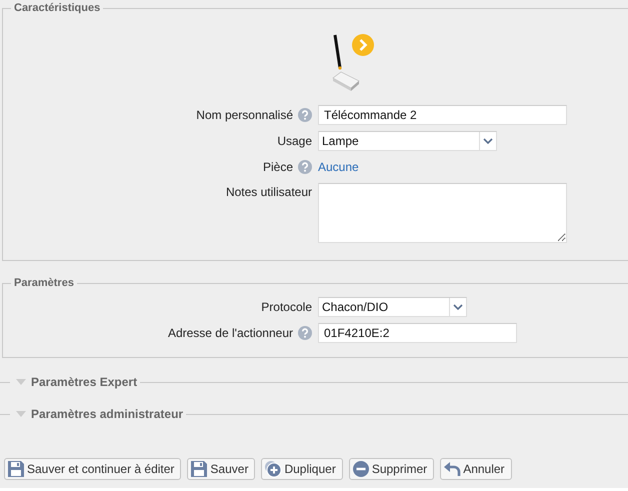 This screenshot has height=491, width=628. What do you see at coordinates (417, 333) in the screenshot?
I see `text-field: 01F4210E:2` at bounding box center [417, 333].